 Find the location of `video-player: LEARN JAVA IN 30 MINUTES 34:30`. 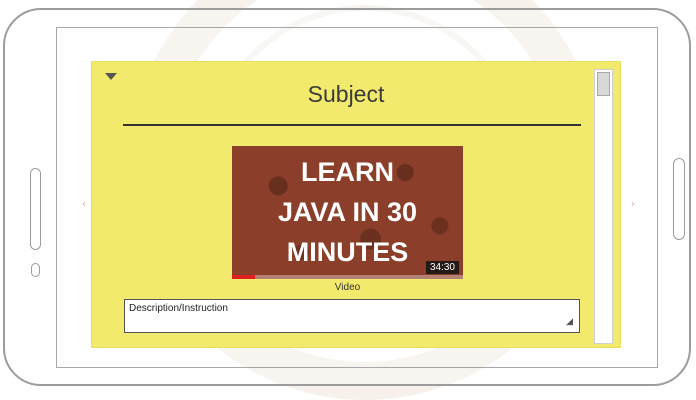

video-player: LEARN JAVA IN 30 MINUTES 34:30 is located at coordinates (347, 212).